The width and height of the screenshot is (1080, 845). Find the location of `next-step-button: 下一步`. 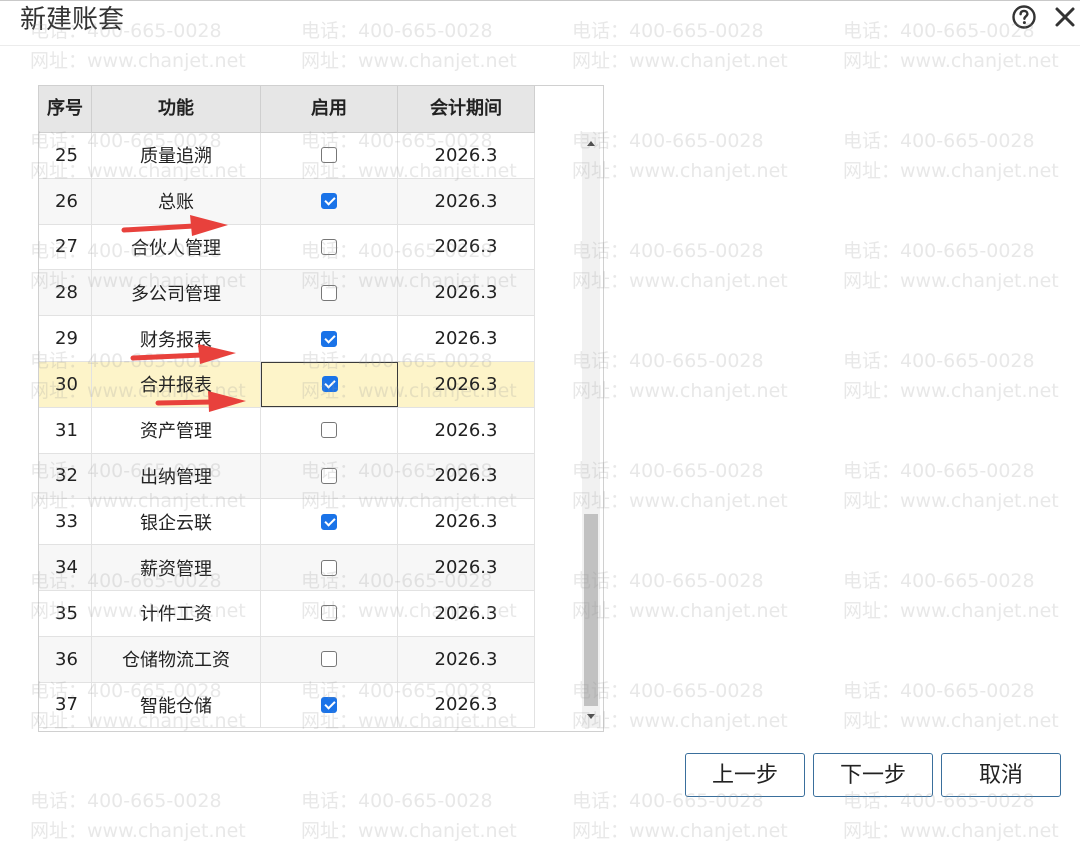

next-step-button: 下一步 is located at coordinates (873, 775).